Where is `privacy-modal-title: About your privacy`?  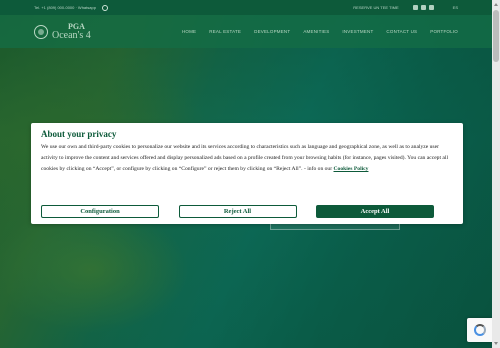 privacy-modal-title: About your privacy is located at coordinates (79, 134).